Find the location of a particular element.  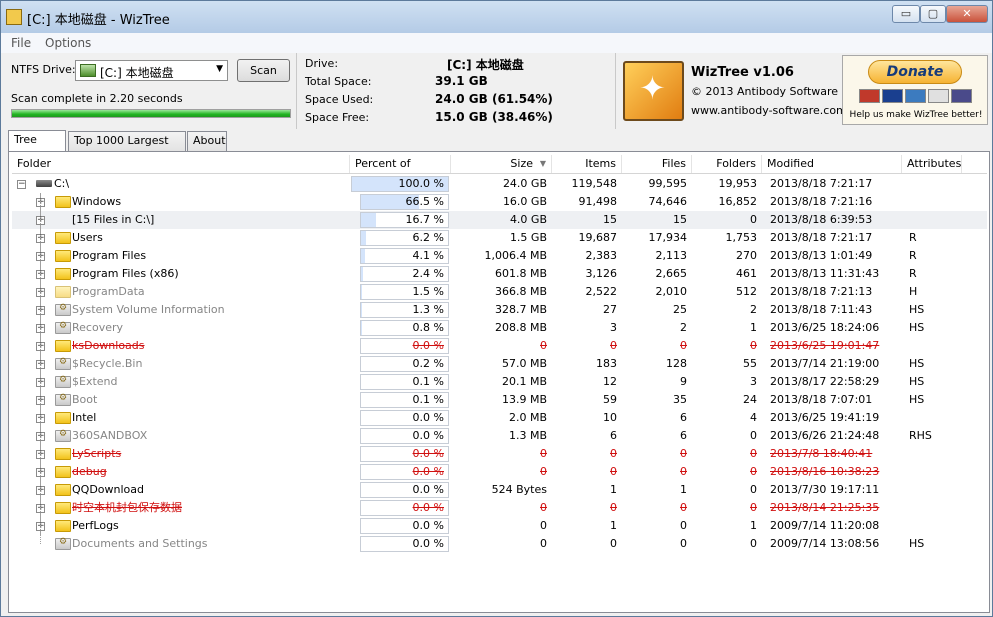

tab-top-1000-largest-files: Top 1000 Largest Files is located at coordinates (127, 148).